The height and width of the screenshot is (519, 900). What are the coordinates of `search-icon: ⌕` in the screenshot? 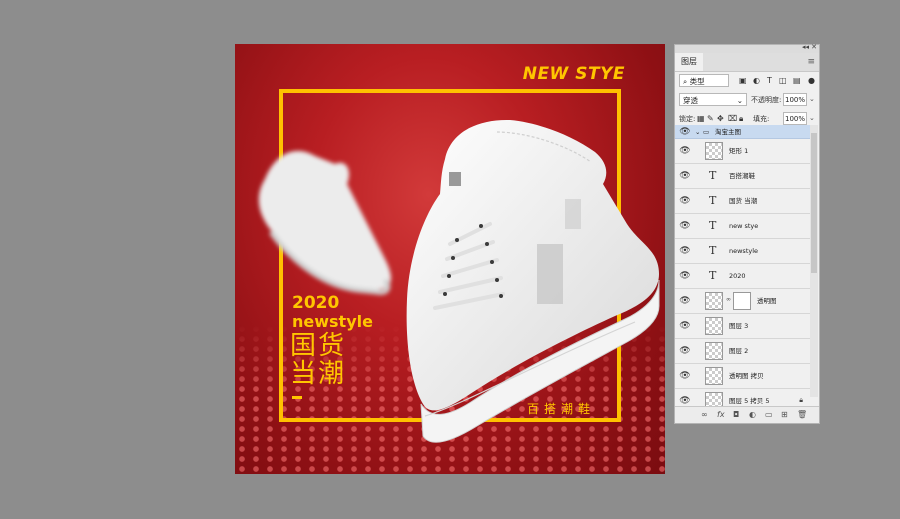 It's located at (686, 81).